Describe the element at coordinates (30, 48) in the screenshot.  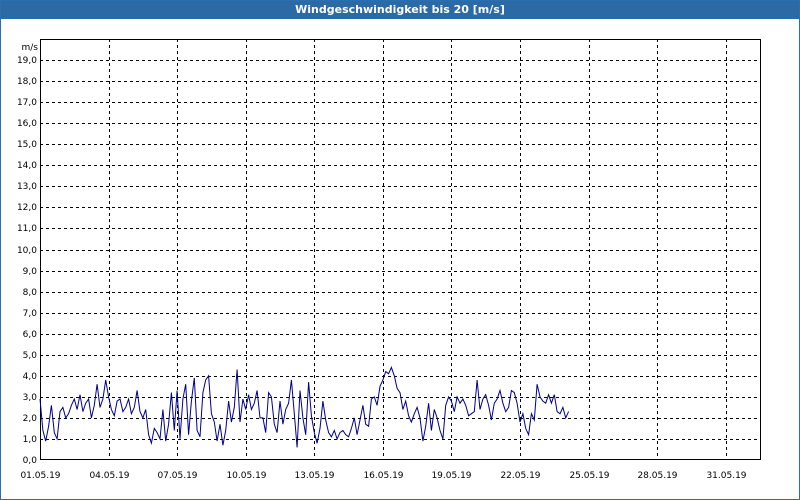
I see `y-axis-label: m/s` at that location.